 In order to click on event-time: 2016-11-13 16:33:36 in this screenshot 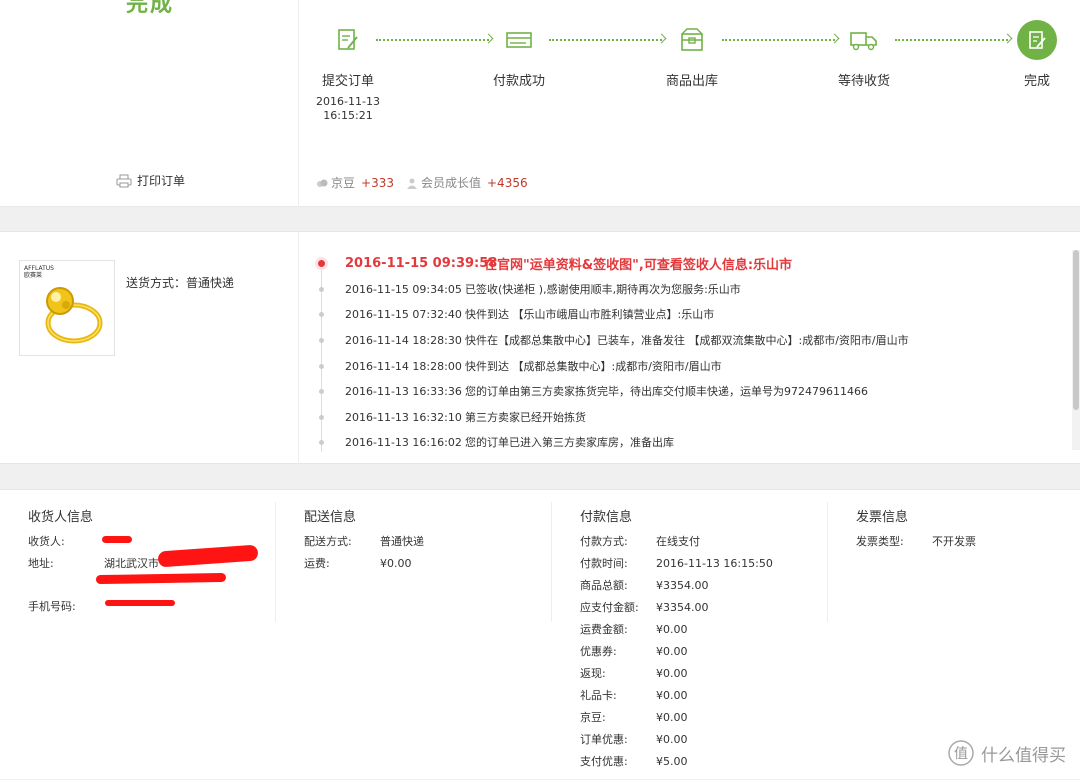, I will do `click(403, 391)`.